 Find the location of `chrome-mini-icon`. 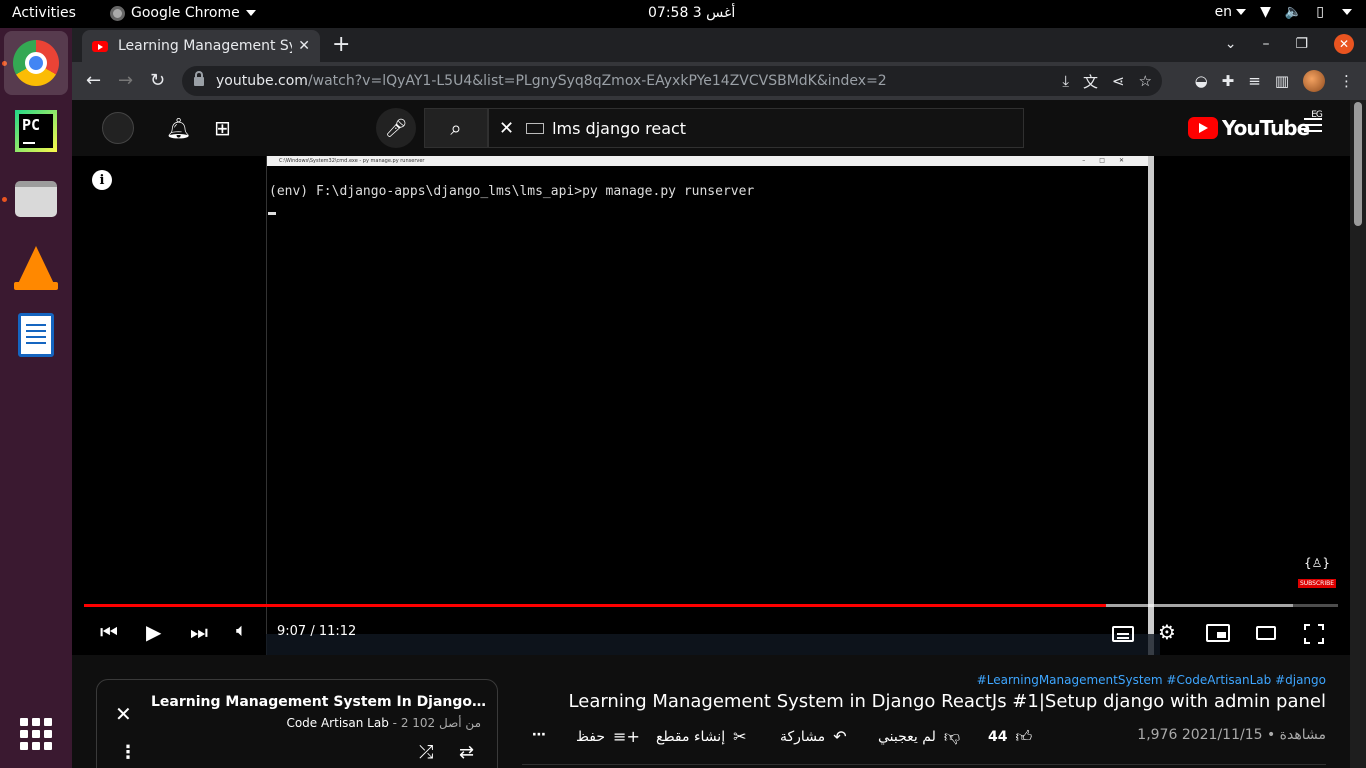

chrome-mini-icon is located at coordinates (117, 13).